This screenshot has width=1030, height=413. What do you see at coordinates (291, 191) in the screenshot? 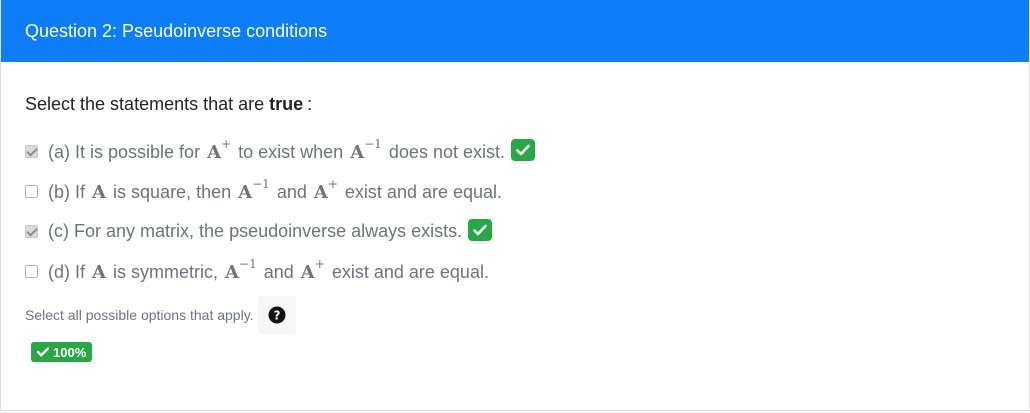
I see `option-b-text-3: and` at bounding box center [291, 191].